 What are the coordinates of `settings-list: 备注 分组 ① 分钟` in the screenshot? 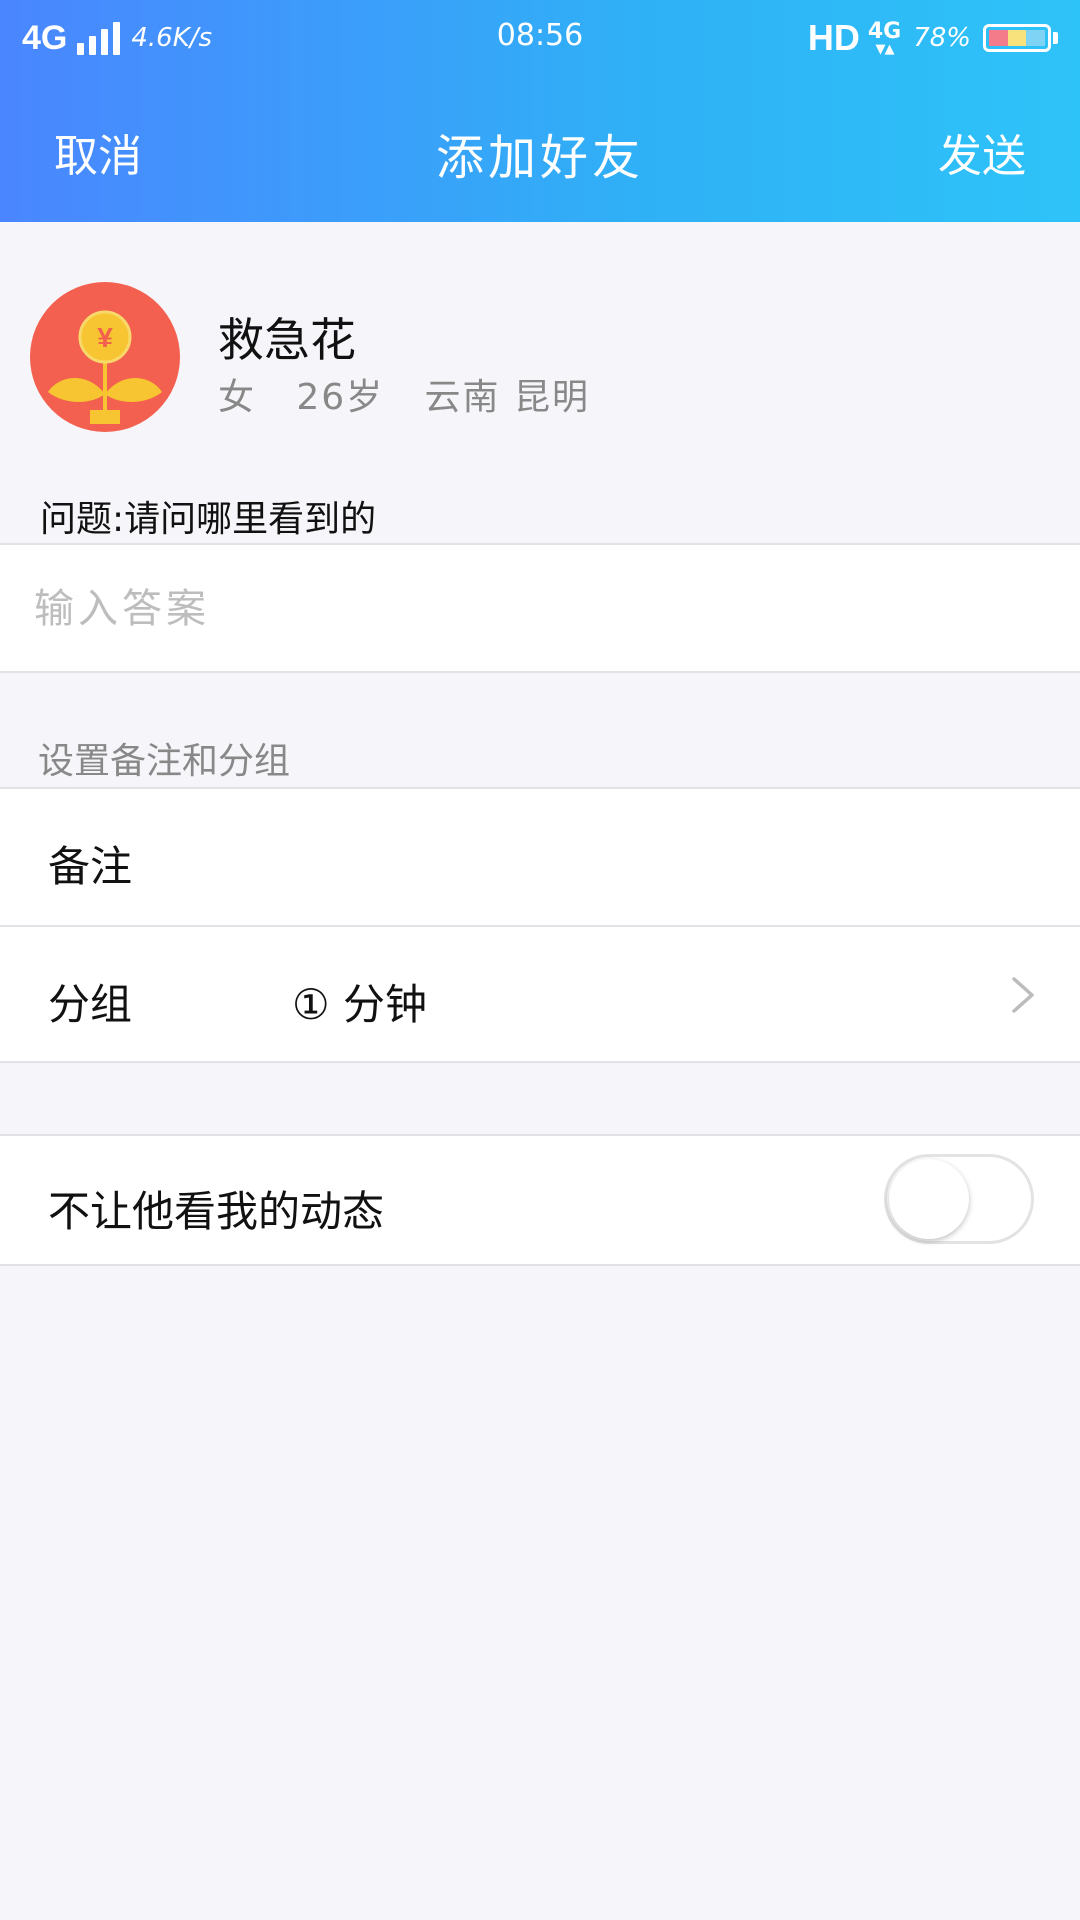 It's located at (540, 925).